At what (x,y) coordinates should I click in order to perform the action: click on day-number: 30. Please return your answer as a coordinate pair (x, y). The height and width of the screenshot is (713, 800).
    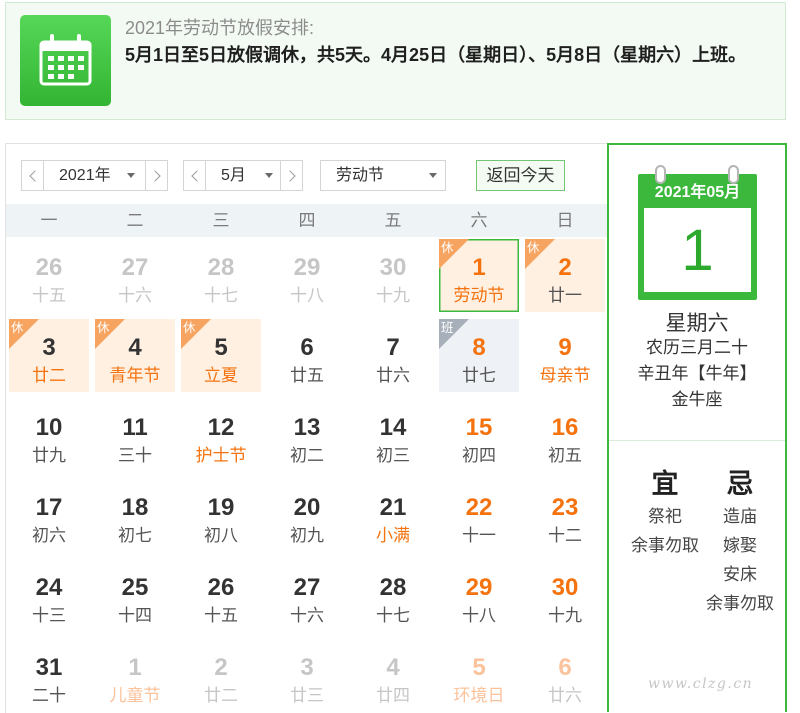
    Looking at the image, I should click on (565, 587).